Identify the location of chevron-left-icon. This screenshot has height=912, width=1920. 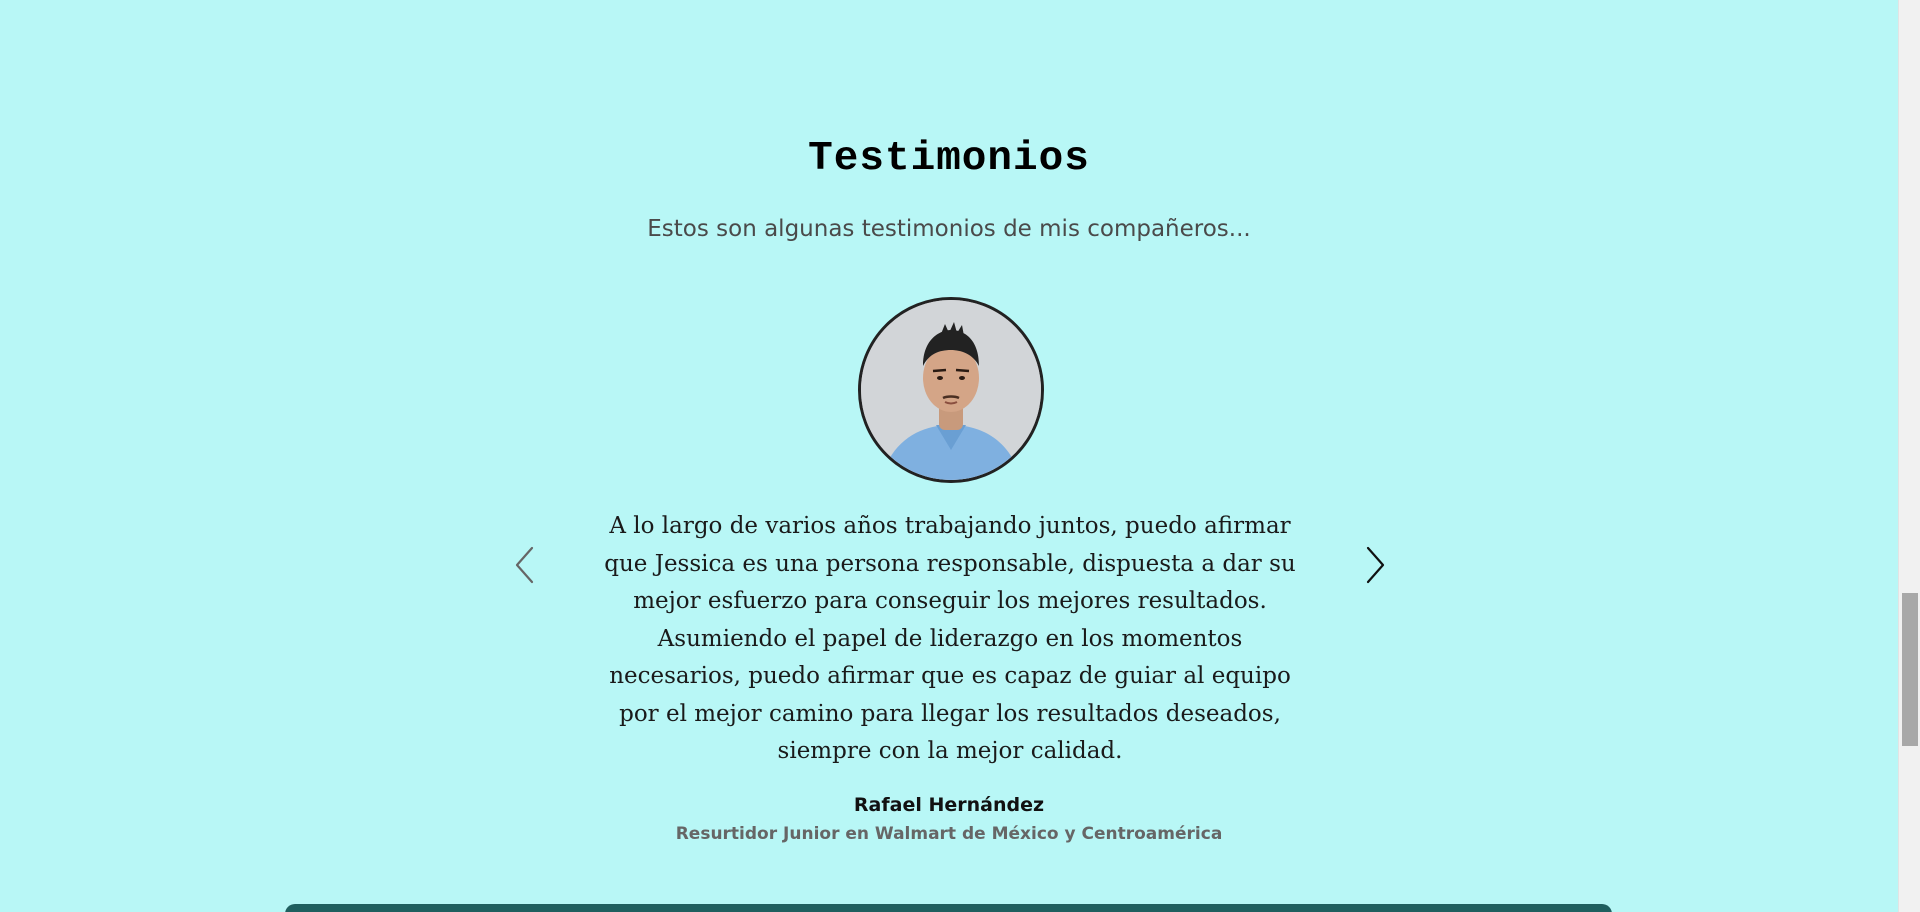
(524, 565).